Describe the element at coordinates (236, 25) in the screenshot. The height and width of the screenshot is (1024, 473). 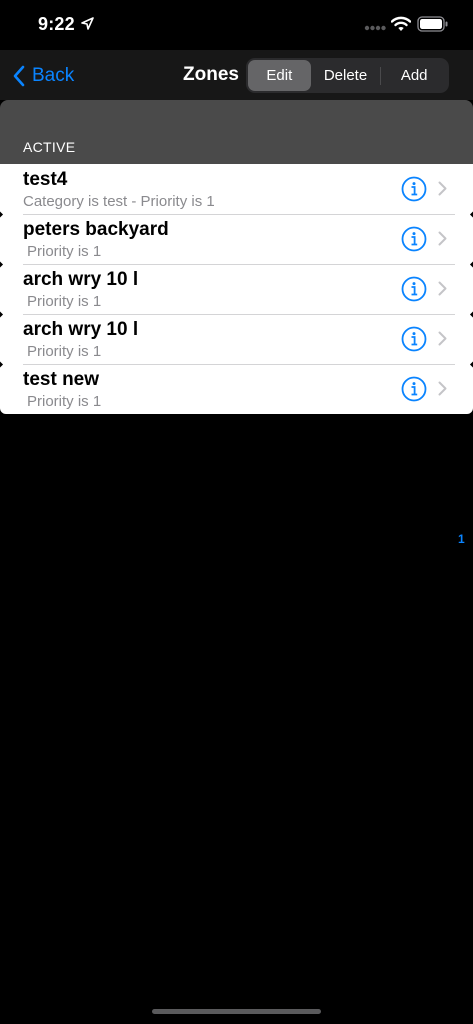
I see `status-bar: 9:22` at that location.